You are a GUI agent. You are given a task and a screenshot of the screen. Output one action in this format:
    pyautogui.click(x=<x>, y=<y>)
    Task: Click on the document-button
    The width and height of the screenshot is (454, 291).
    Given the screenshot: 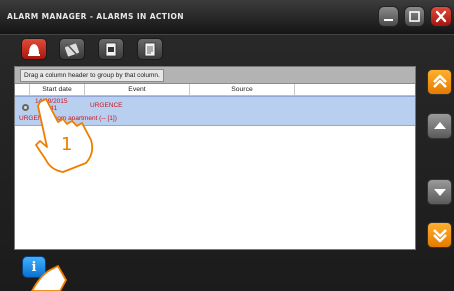 What is the action you would take?
    pyautogui.click(x=150, y=49)
    